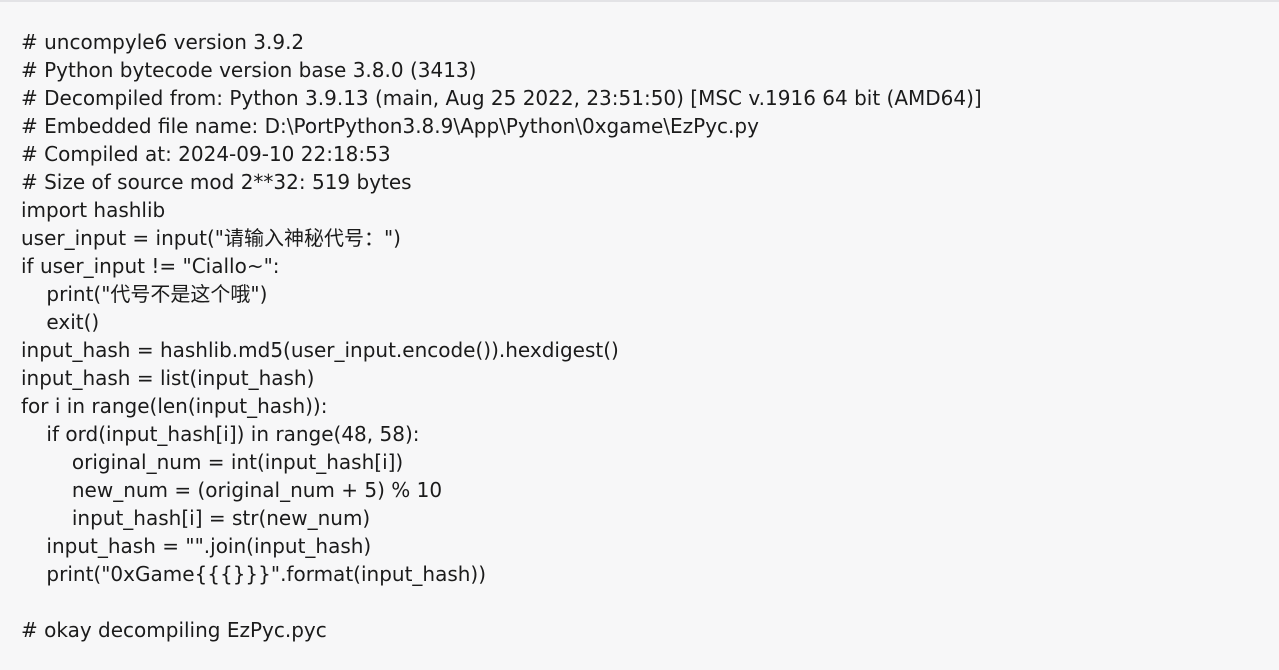 Image resolution: width=1279 pixels, height=670 pixels. What do you see at coordinates (196, 518) in the screenshot?
I see `code-line-18: input_hash[i] = str(new_num)` at bounding box center [196, 518].